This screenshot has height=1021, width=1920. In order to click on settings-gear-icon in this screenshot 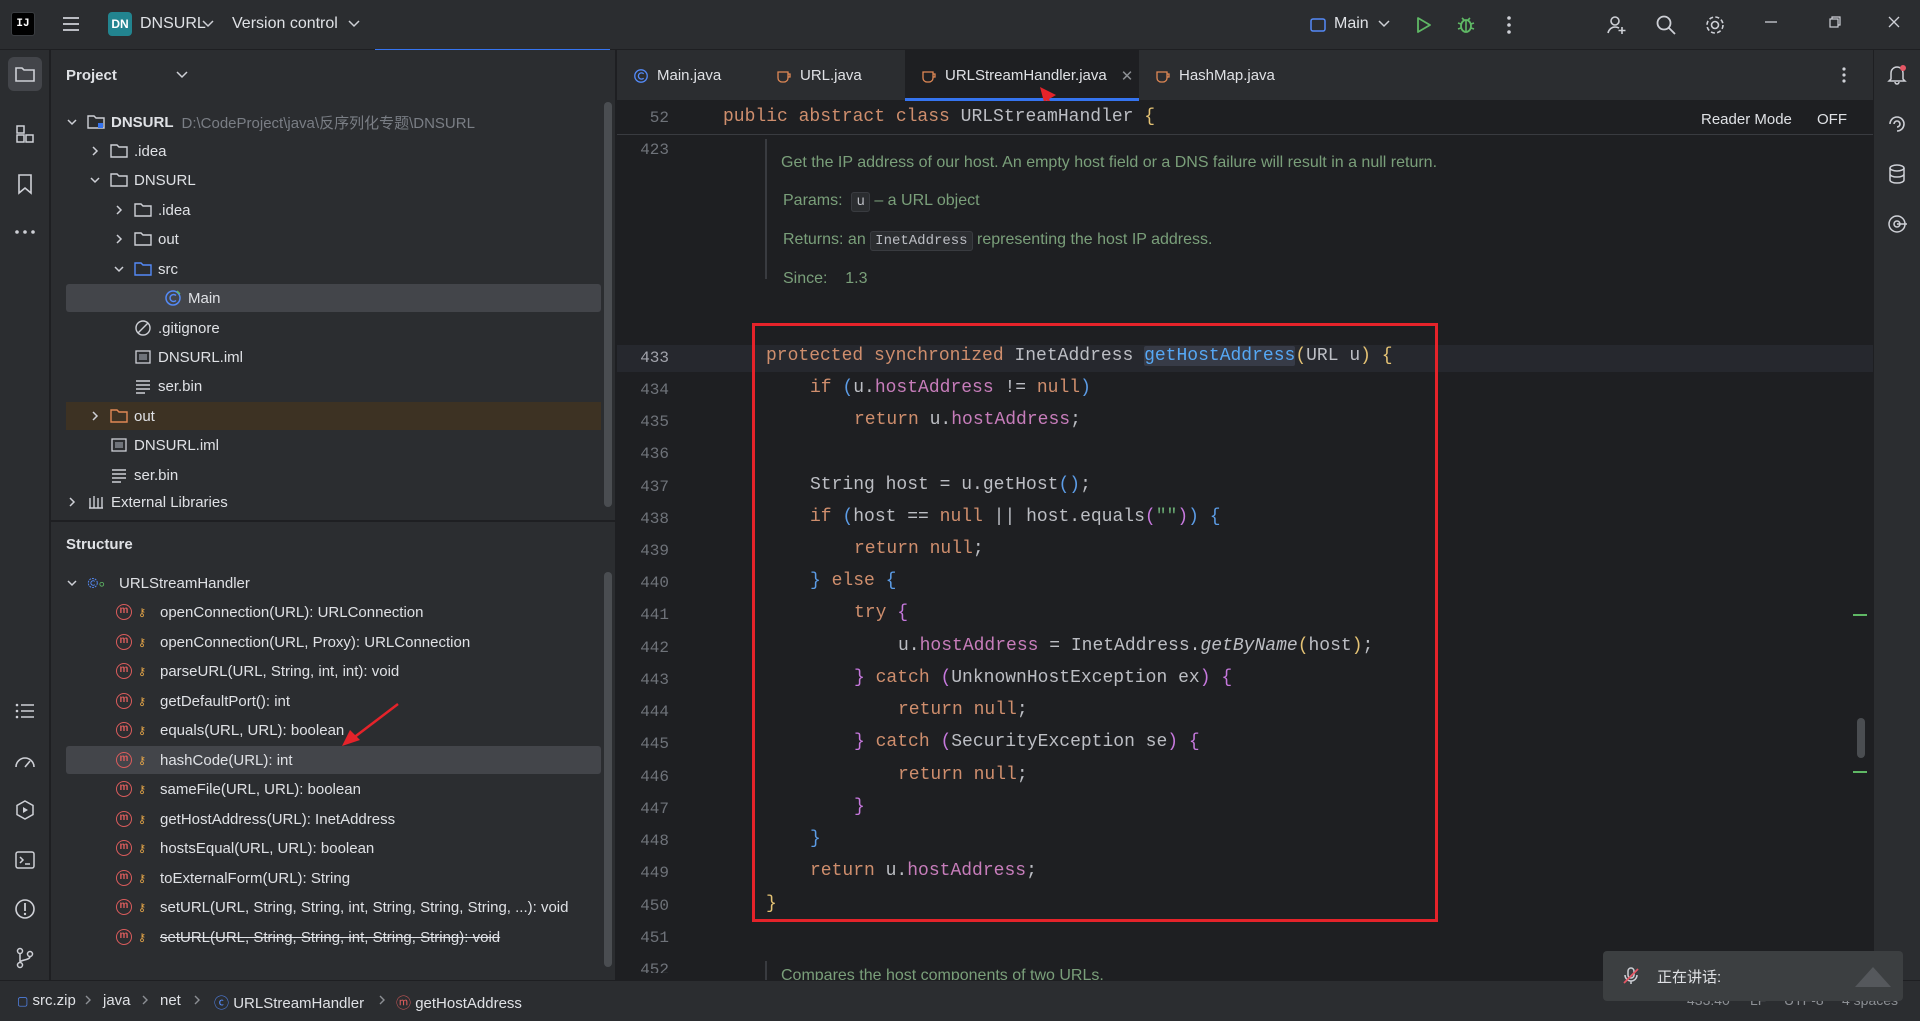, I will do `click(1715, 25)`.